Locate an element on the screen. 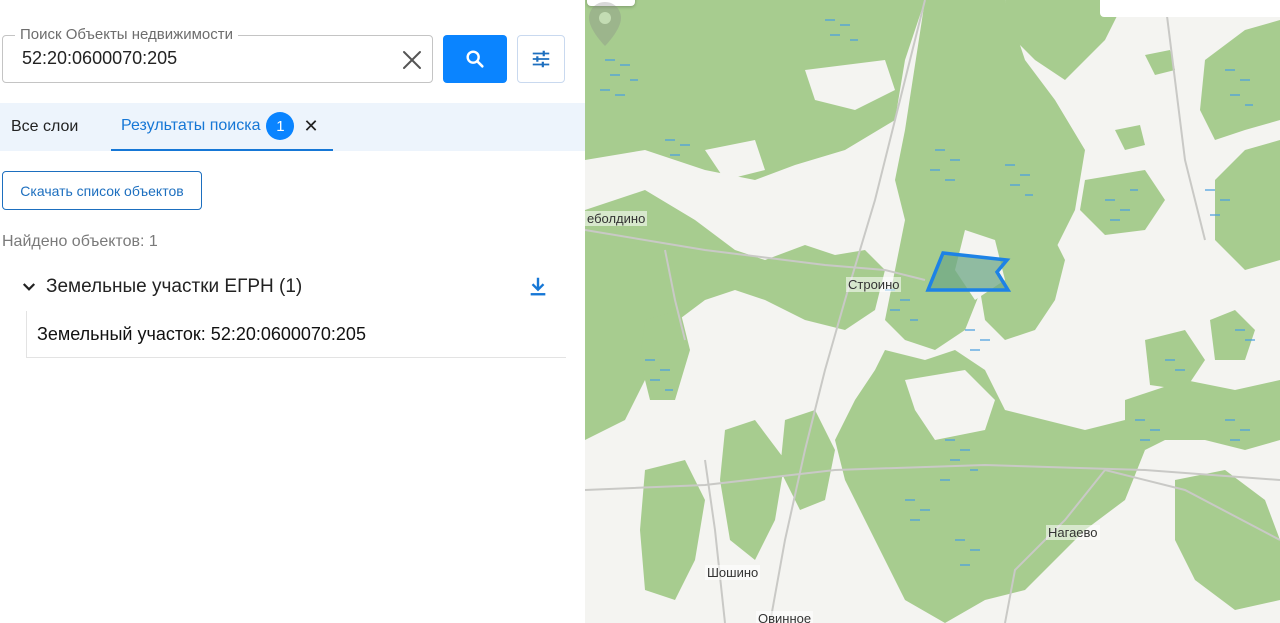 The height and width of the screenshot is (623, 1280). search-field: Поиск Объекты недвижимости is located at coordinates (217, 54).